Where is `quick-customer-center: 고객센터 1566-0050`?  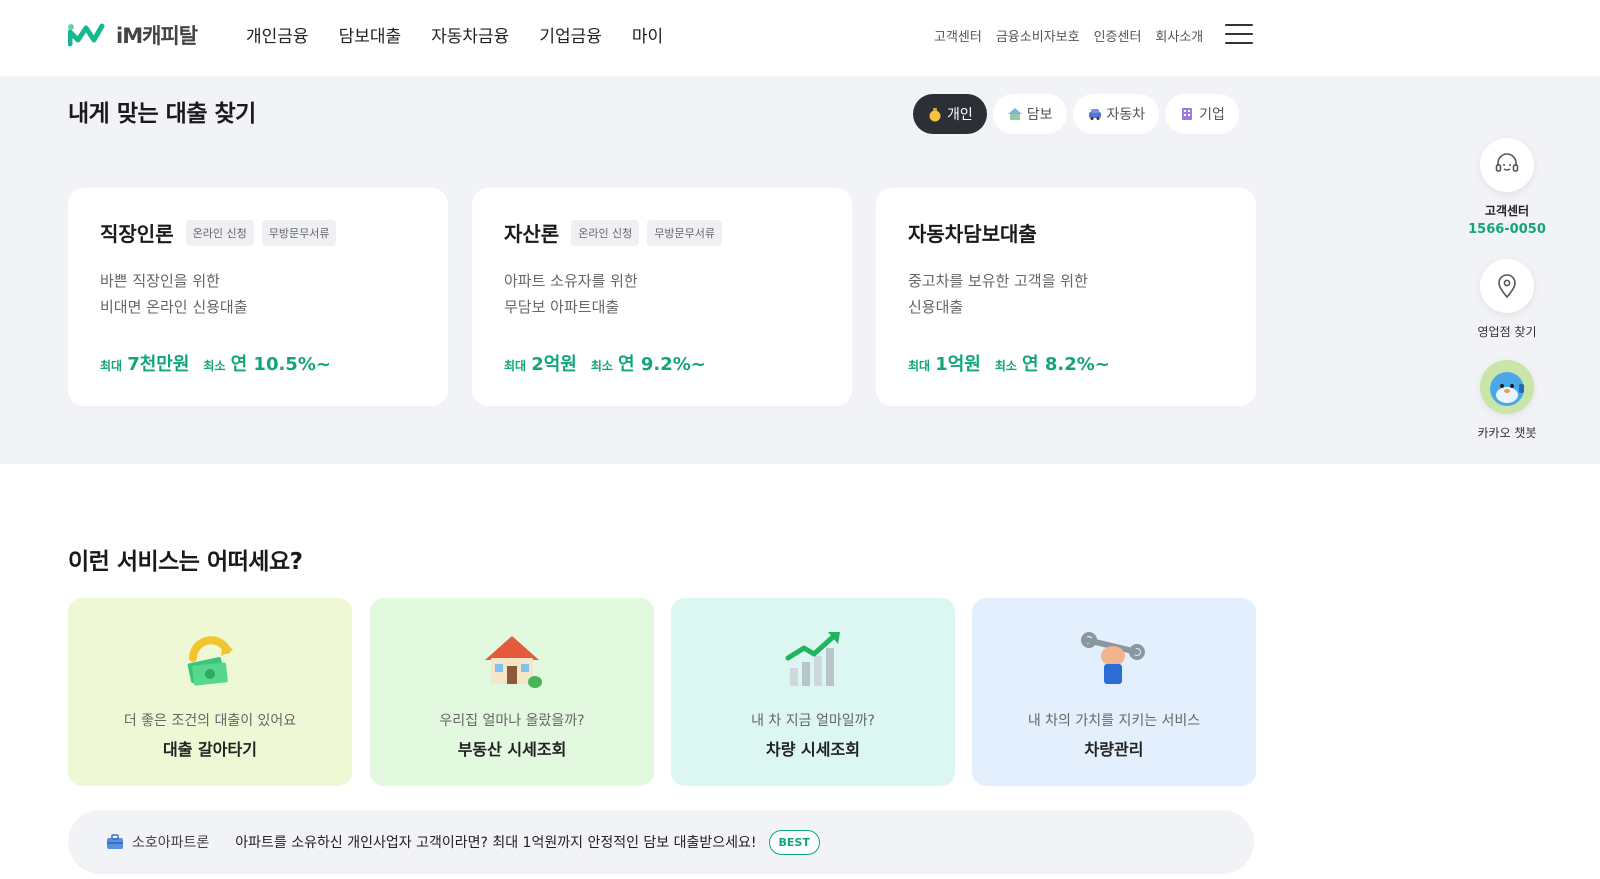 quick-customer-center: 고객센터 1566-0050 is located at coordinates (1507, 187).